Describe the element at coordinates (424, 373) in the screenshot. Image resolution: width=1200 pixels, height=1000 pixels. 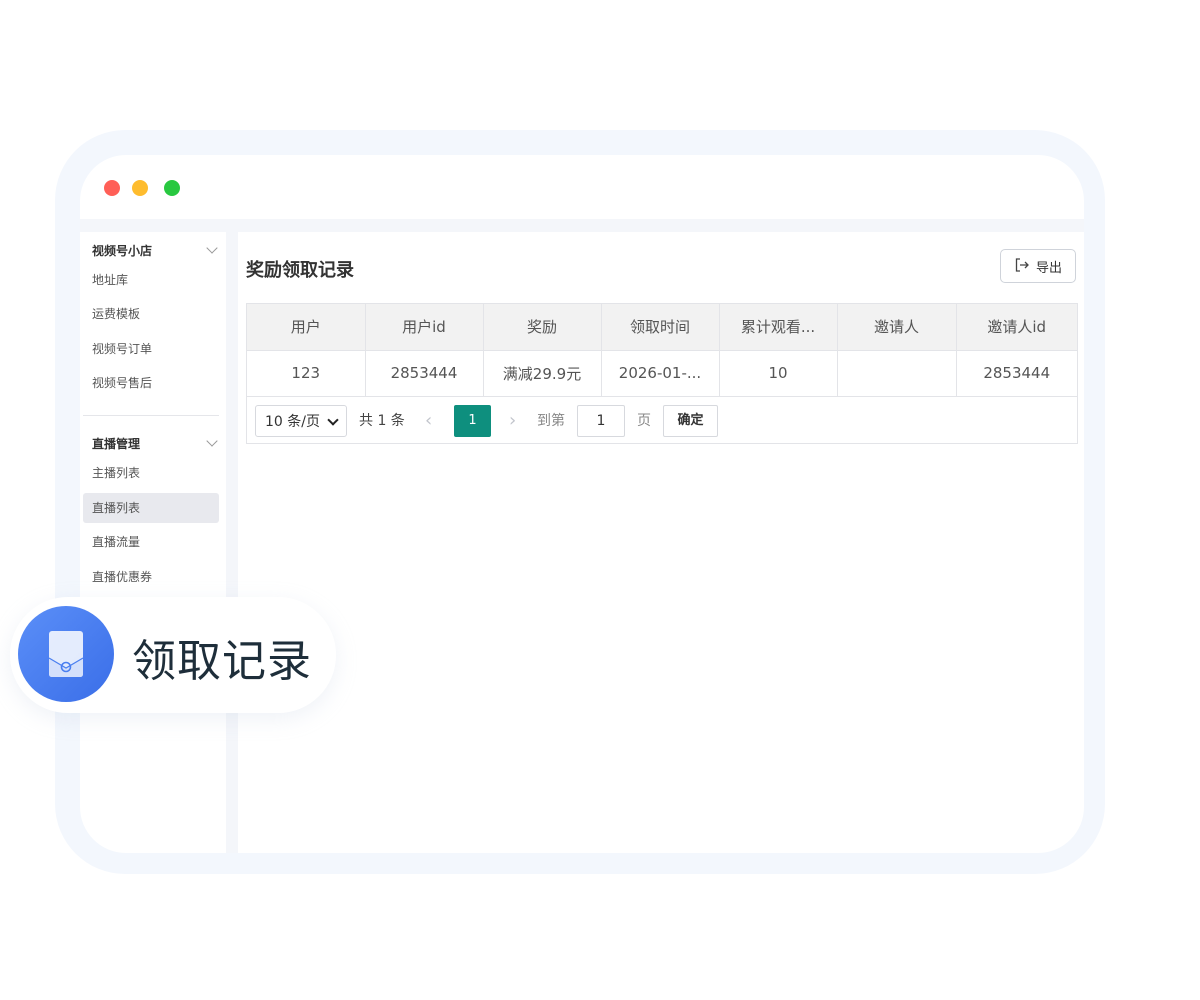
I see `cell-user-id: 2853444` at that location.